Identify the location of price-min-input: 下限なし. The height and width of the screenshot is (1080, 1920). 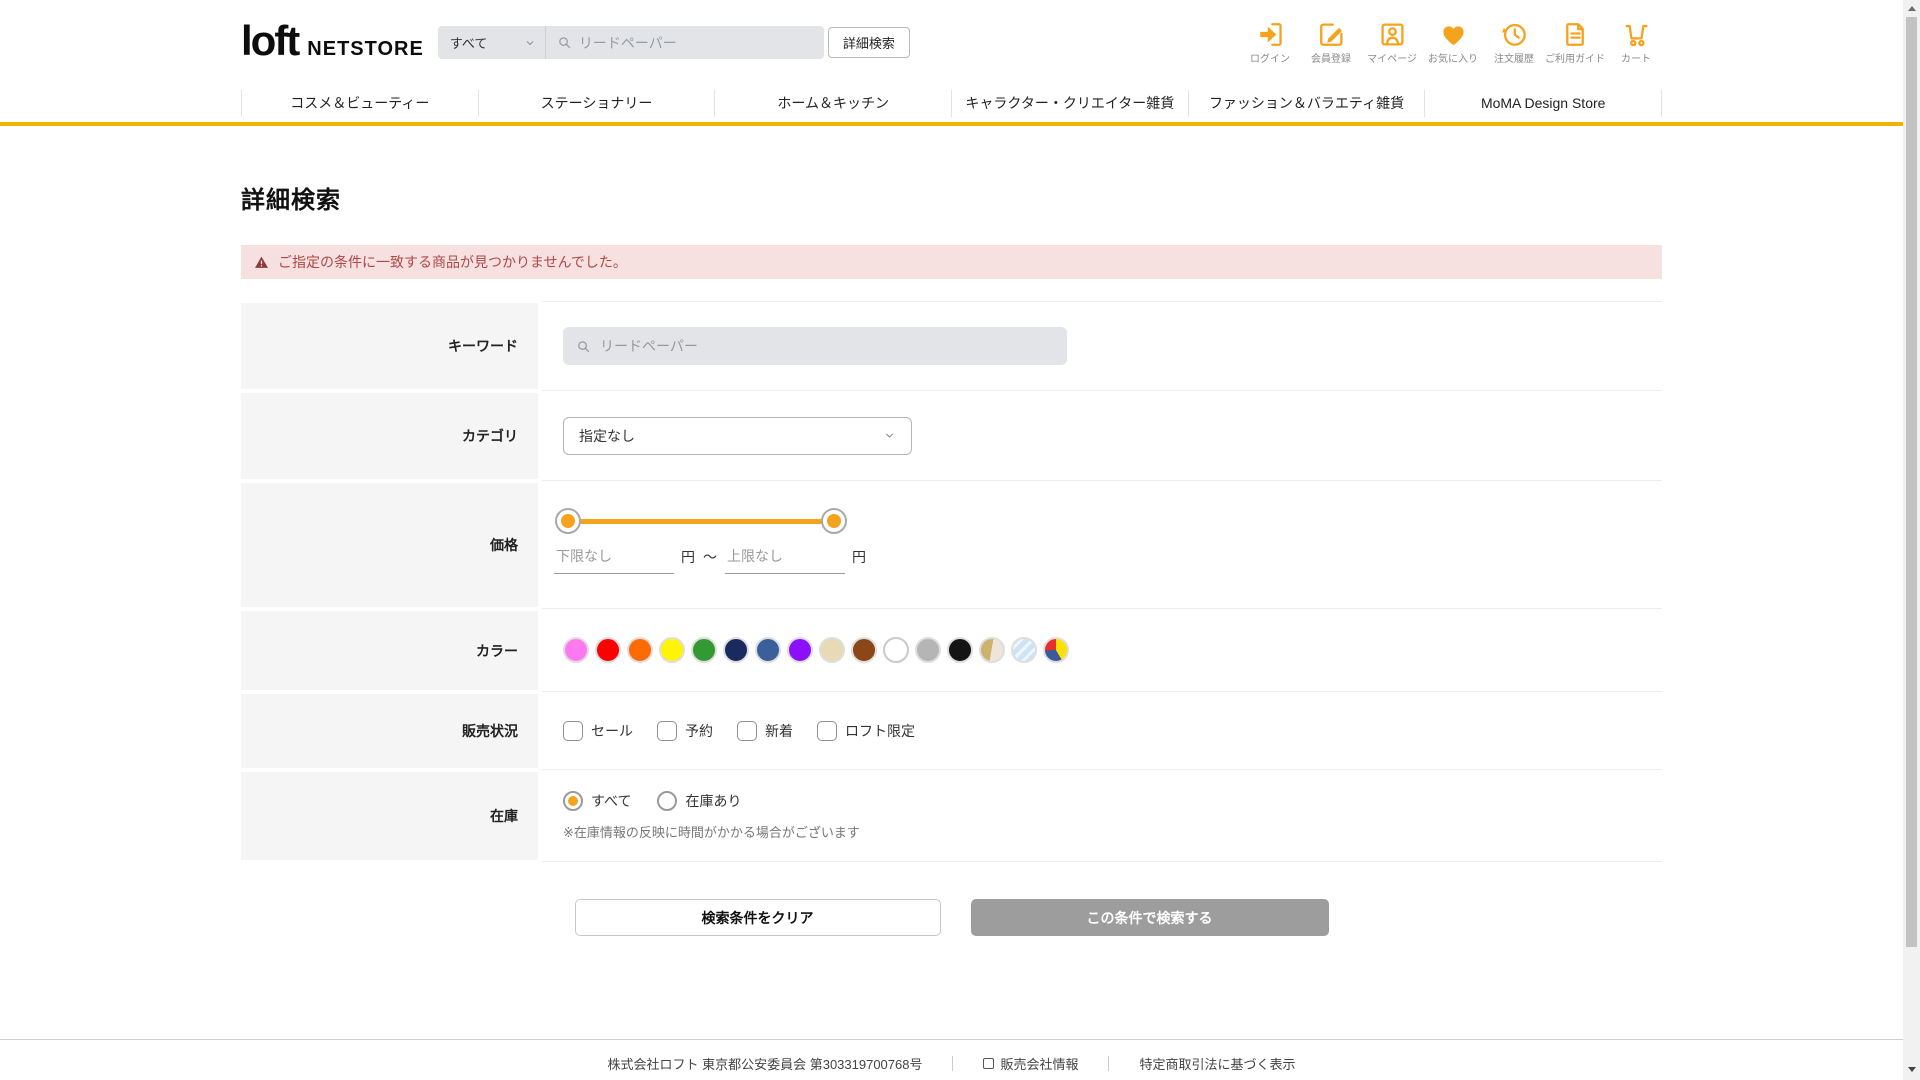
(614, 560).